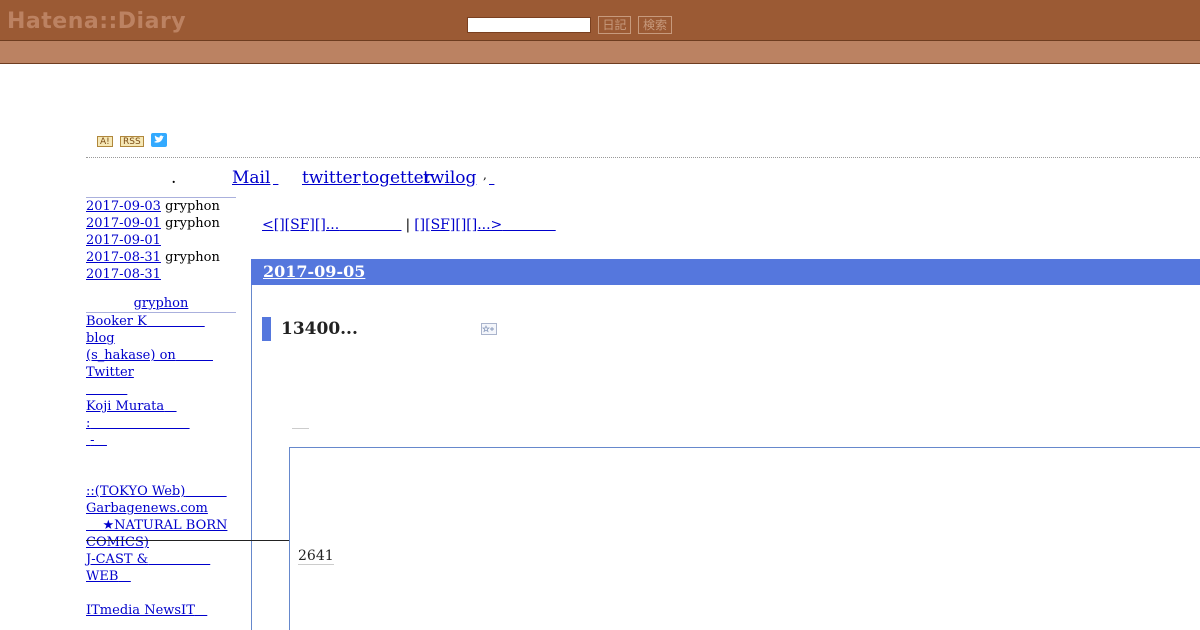 The width and height of the screenshot is (1200, 630). What do you see at coordinates (161, 389) in the screenshot?
I see `sidebar-link` at bounding box center [161, 389].